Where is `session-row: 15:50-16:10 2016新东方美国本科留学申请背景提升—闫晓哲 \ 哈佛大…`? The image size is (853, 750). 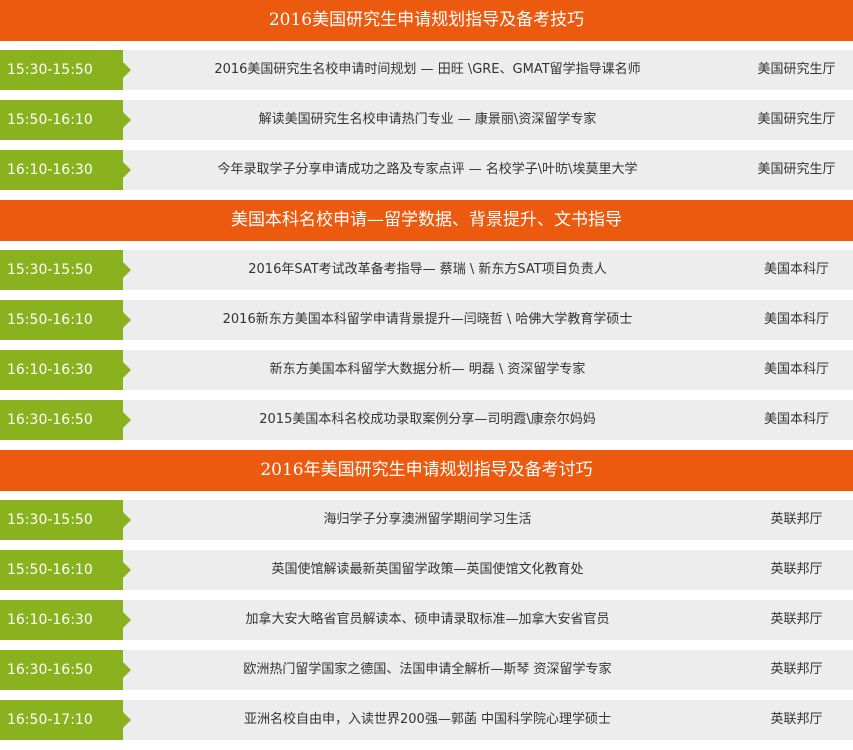
session-row: 15:50-16:10 2016新东方美国本科留学申请背景提升—闫晓哲 \ 哈佛大… is located at coordinates (426, 320).